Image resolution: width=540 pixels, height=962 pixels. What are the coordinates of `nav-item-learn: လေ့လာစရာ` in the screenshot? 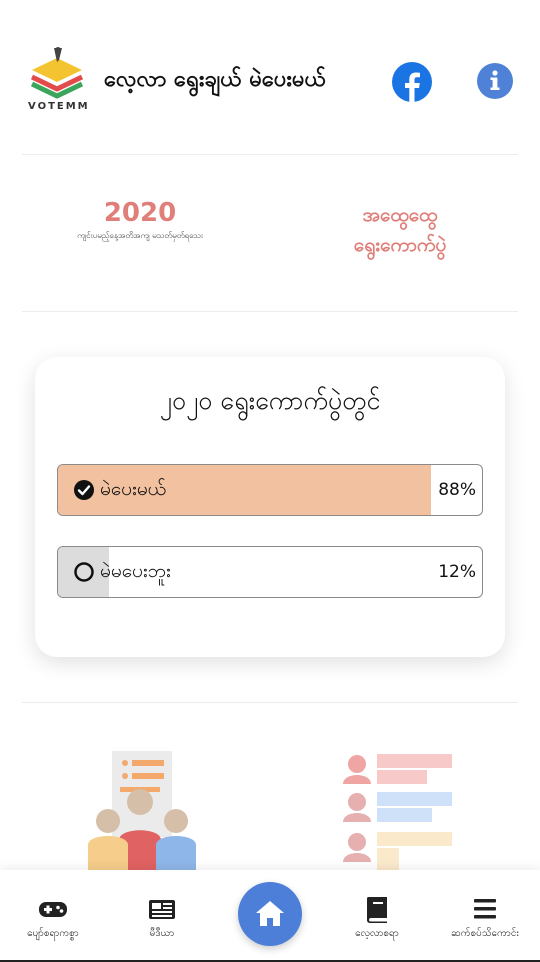 It's located at (377, 914).